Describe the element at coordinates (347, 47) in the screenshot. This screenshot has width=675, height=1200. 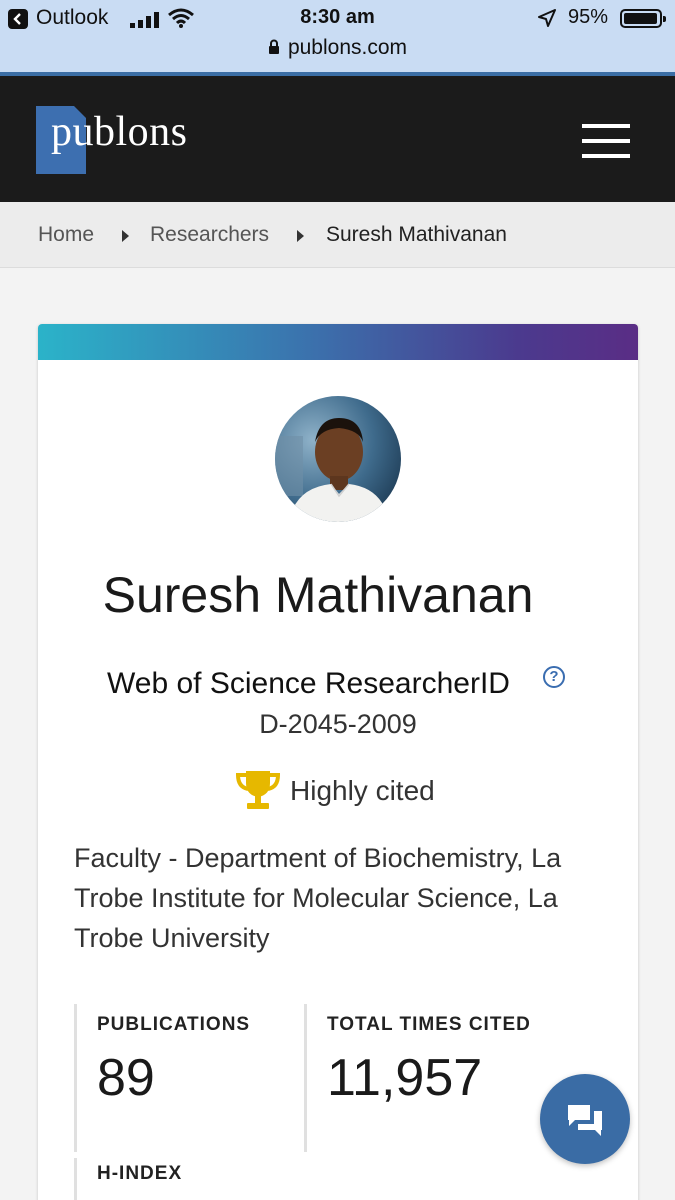
I see `url-text: publons.com` at that location.